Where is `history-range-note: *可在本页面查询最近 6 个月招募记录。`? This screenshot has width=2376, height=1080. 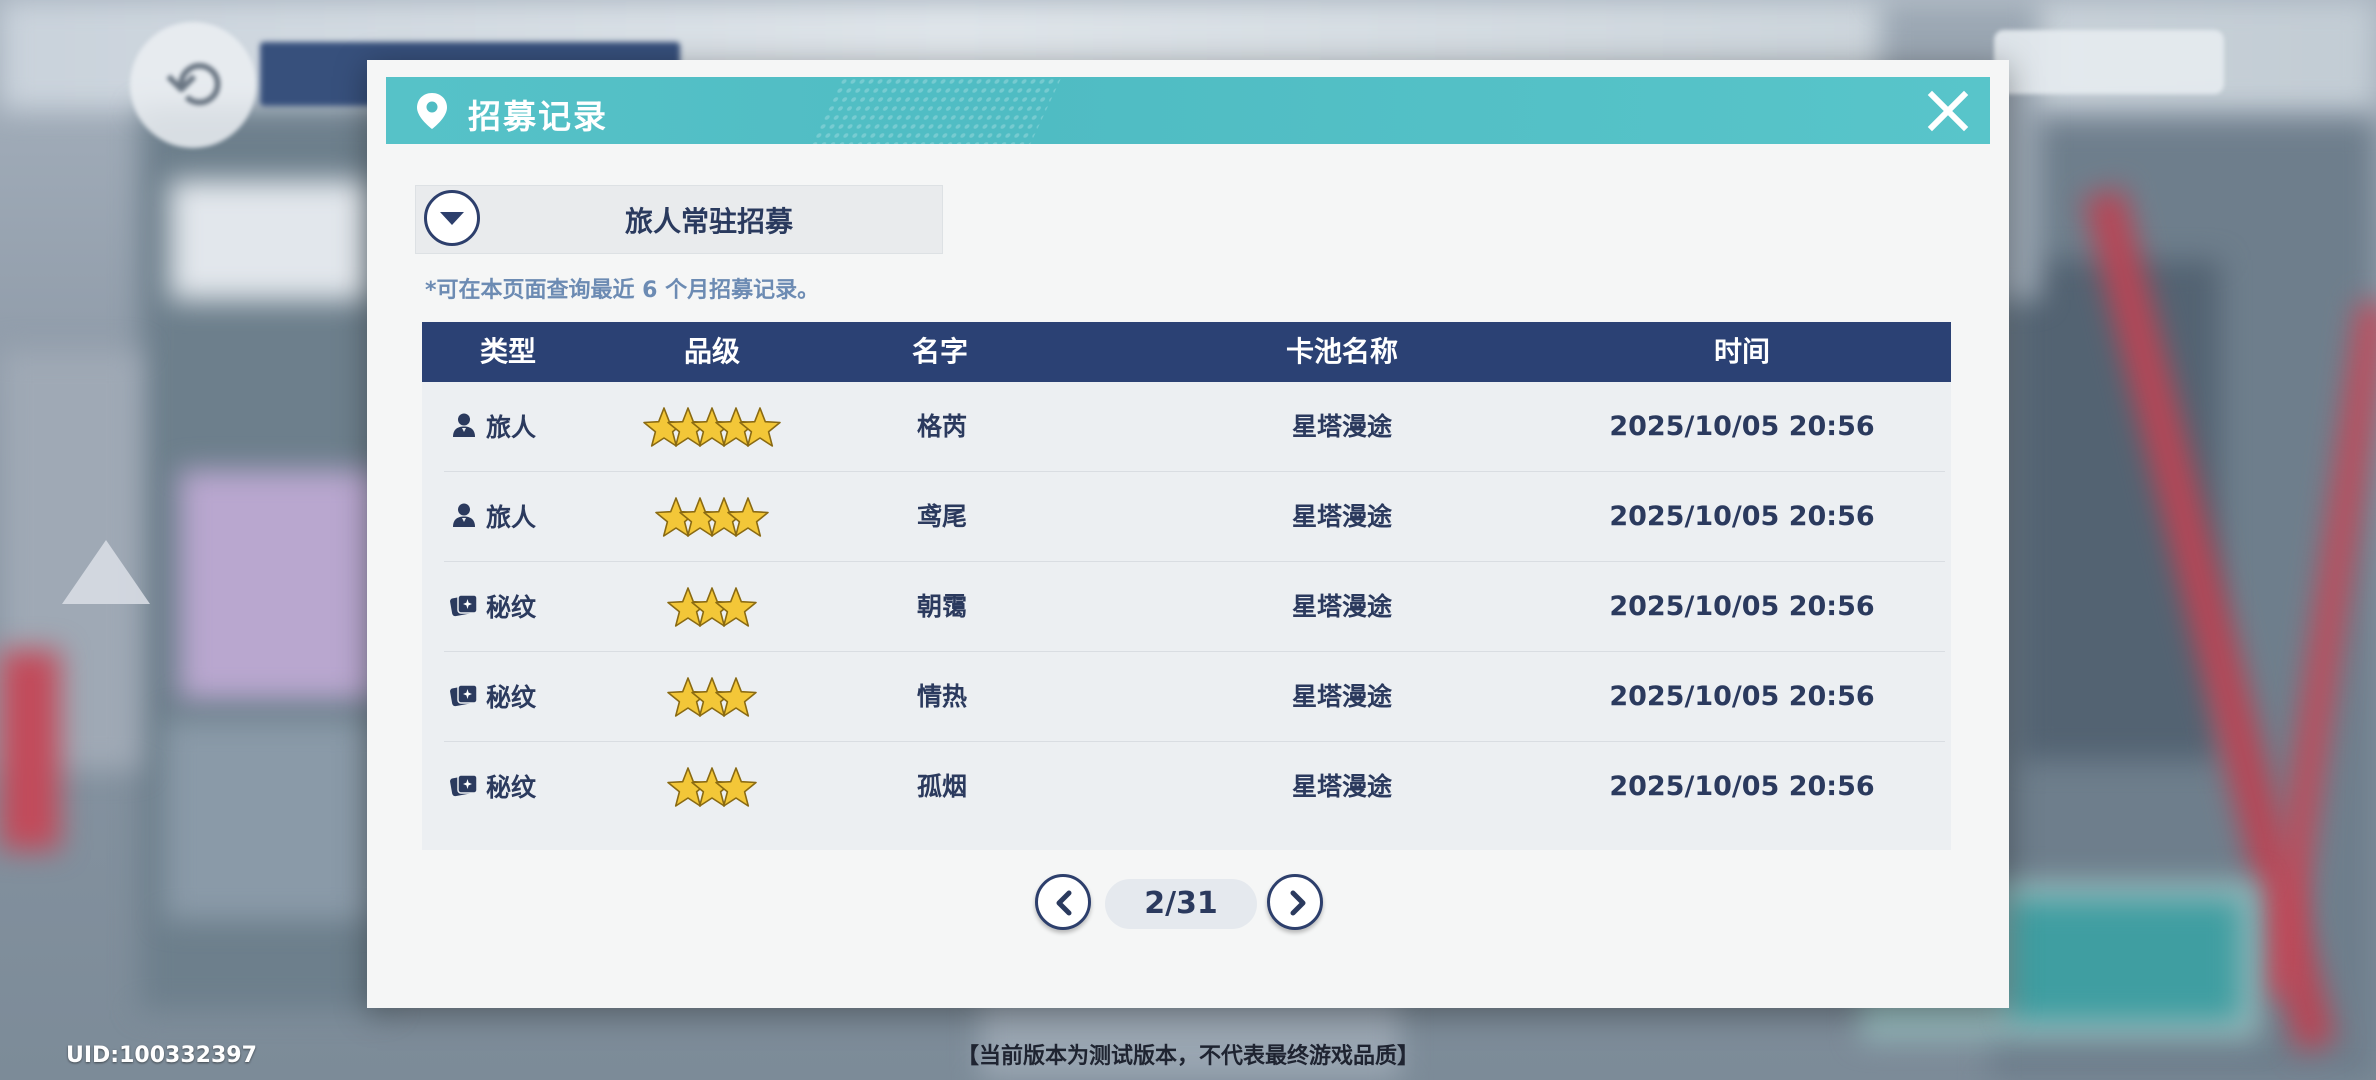 history-range-note: *可在本页面查询最近 6 个月招募记录。 is located at coordinates (622, 290).